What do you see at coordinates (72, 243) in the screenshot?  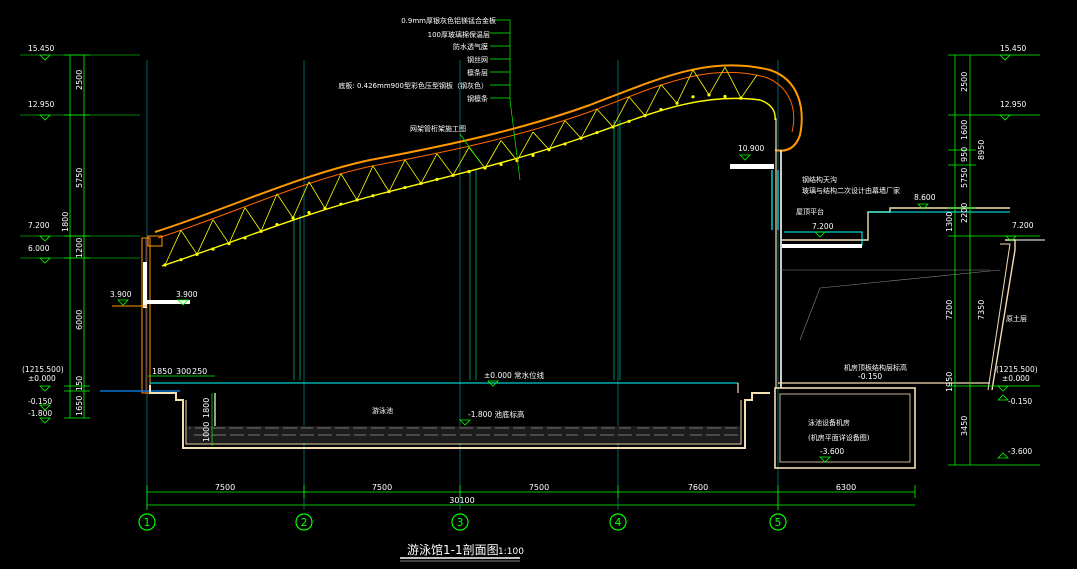 I see `left-dim-labels: 1800 2500 5750 1200 6000 150 1650` at bounding box center [72, 243].